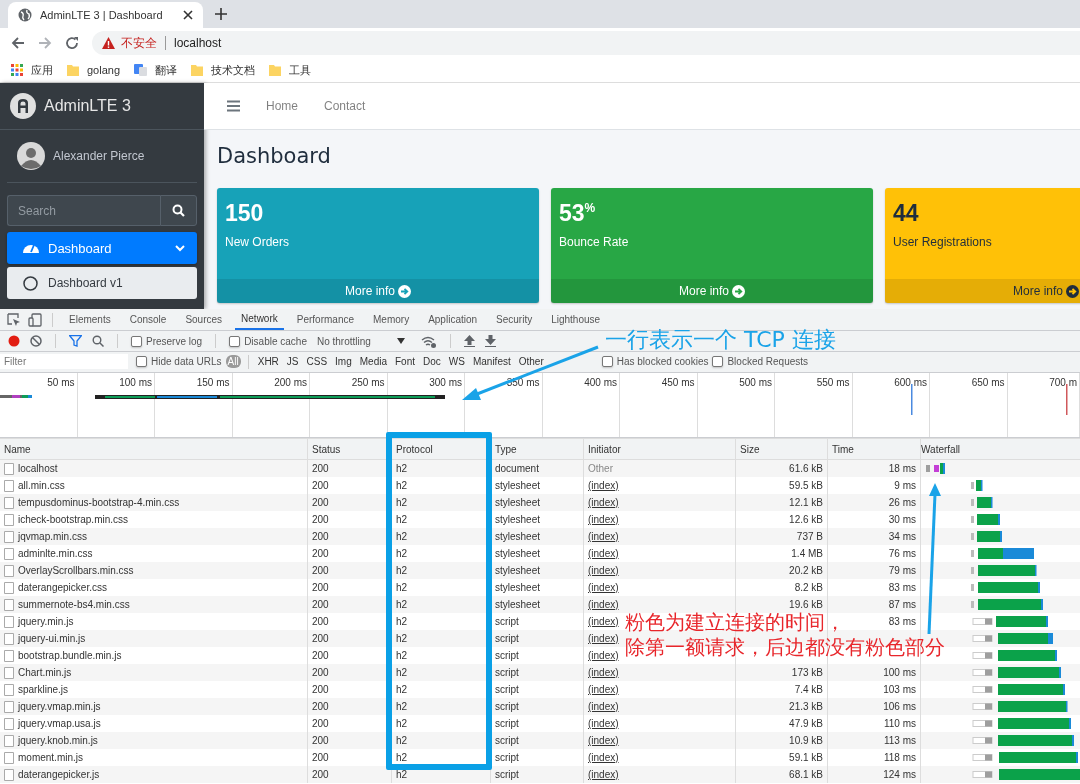 Image resolution: width=1080 pixels, height=784 pixels. I want to click on column-header: Protocol, so click(441, 449).